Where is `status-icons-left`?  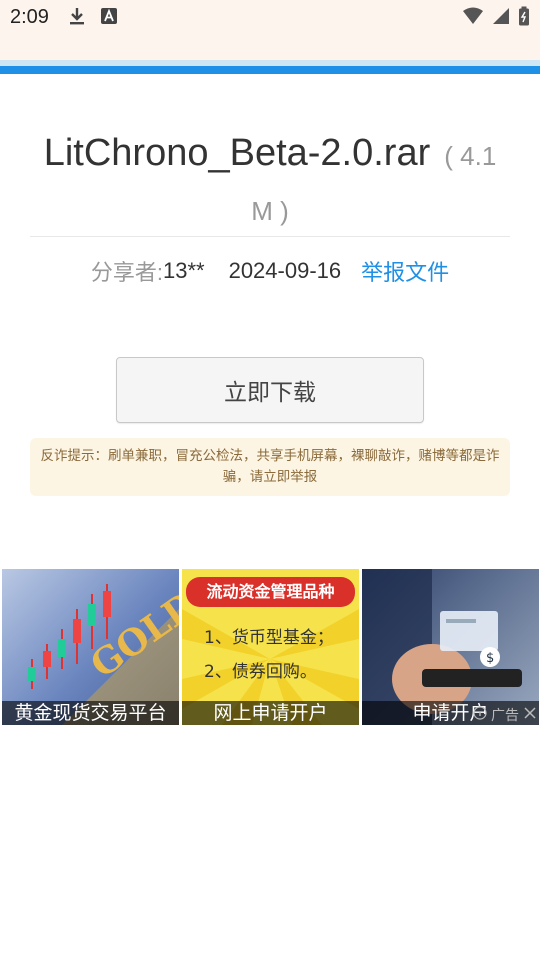 status-icons-left is located at coordinates (93, 18).